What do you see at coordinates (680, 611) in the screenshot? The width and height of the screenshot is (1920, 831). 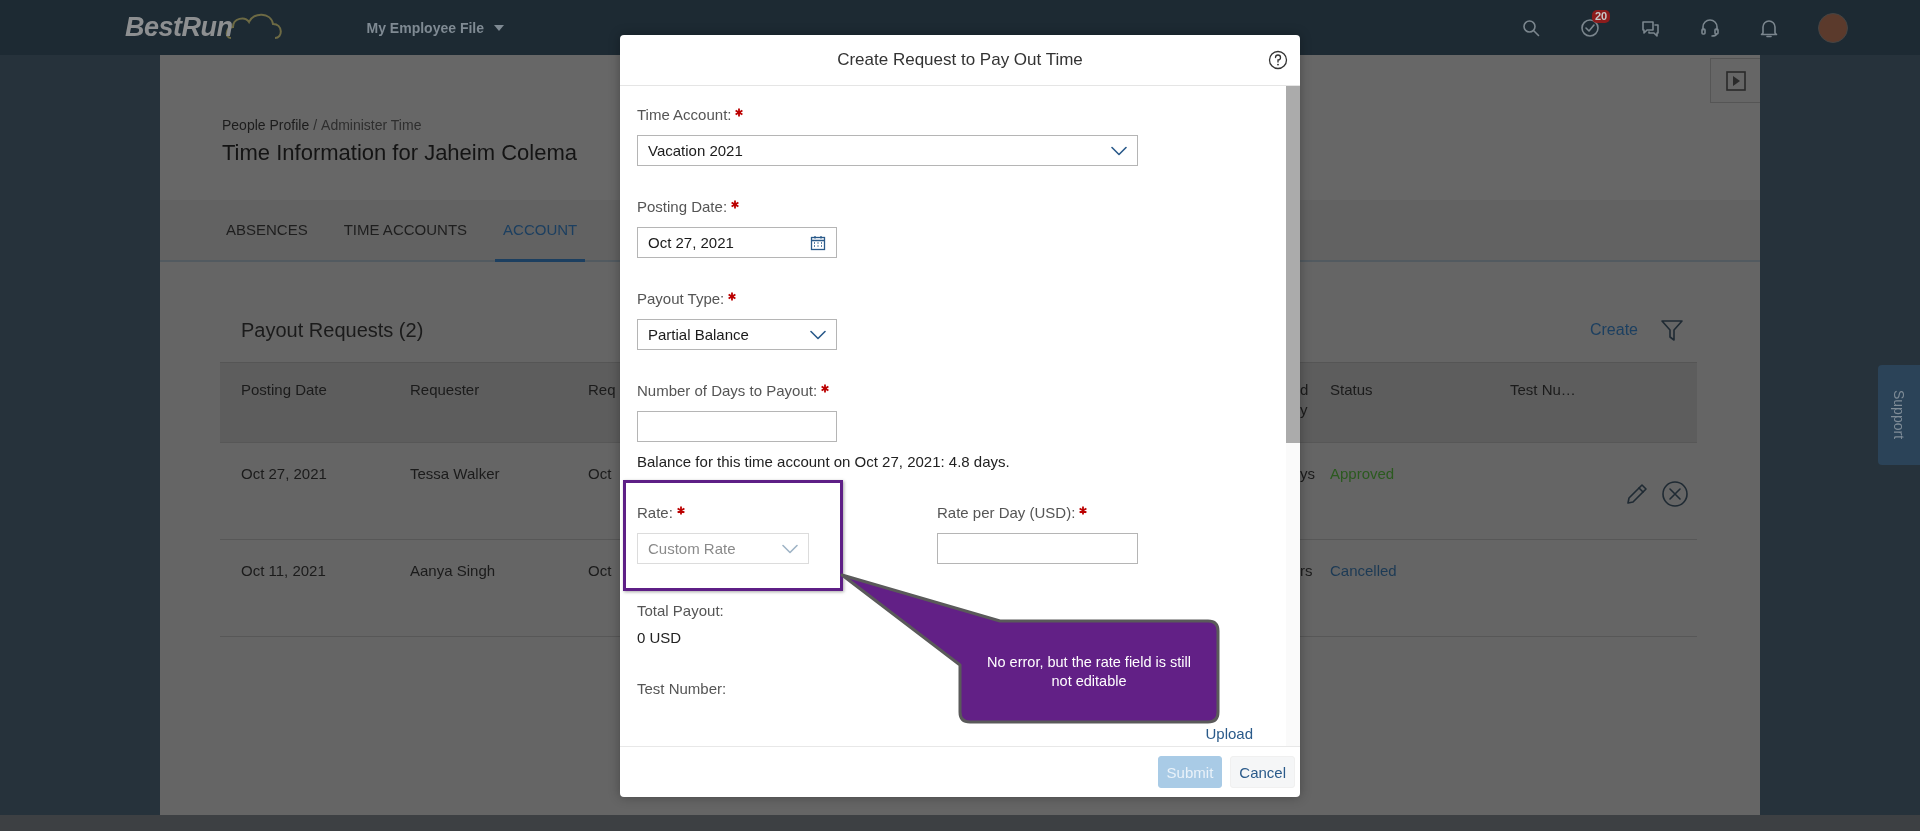 I see `field-label: Total Payout:` at bounding box center [680, 611].